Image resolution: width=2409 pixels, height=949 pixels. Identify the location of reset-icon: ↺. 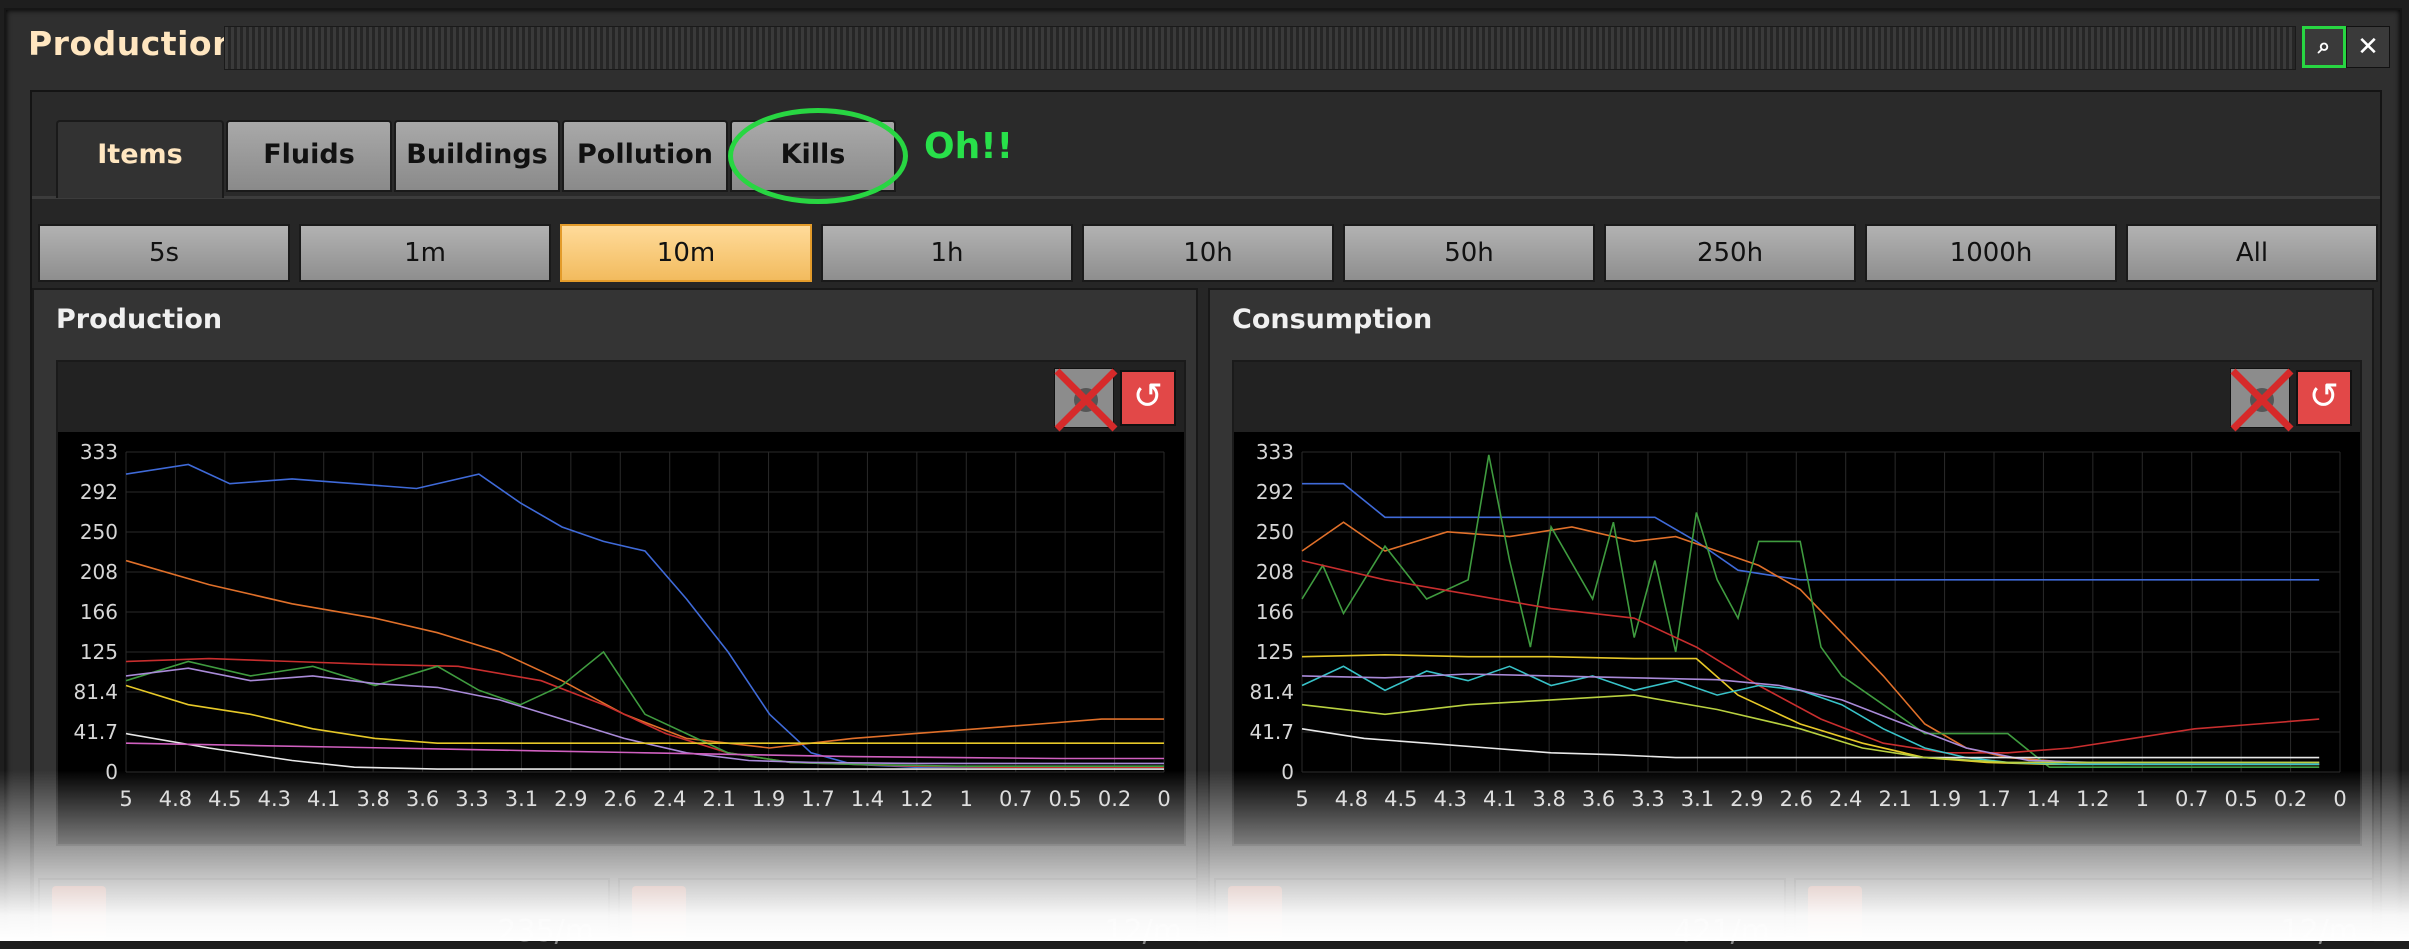
(1148, 396).